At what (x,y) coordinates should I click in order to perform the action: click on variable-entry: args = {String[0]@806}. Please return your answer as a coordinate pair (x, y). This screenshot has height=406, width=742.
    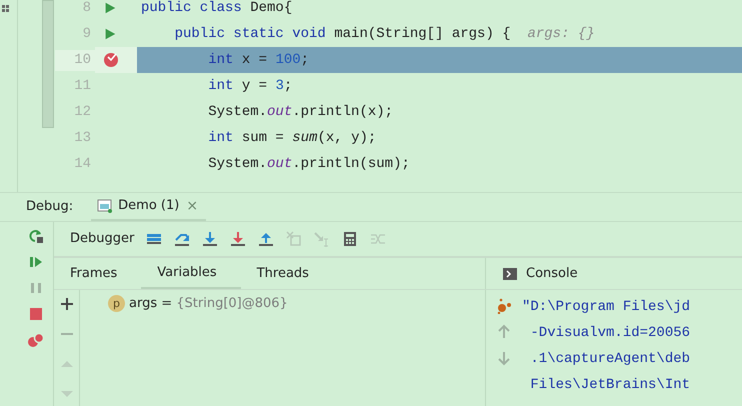
    Looking at the image, I should click on (208, 304).